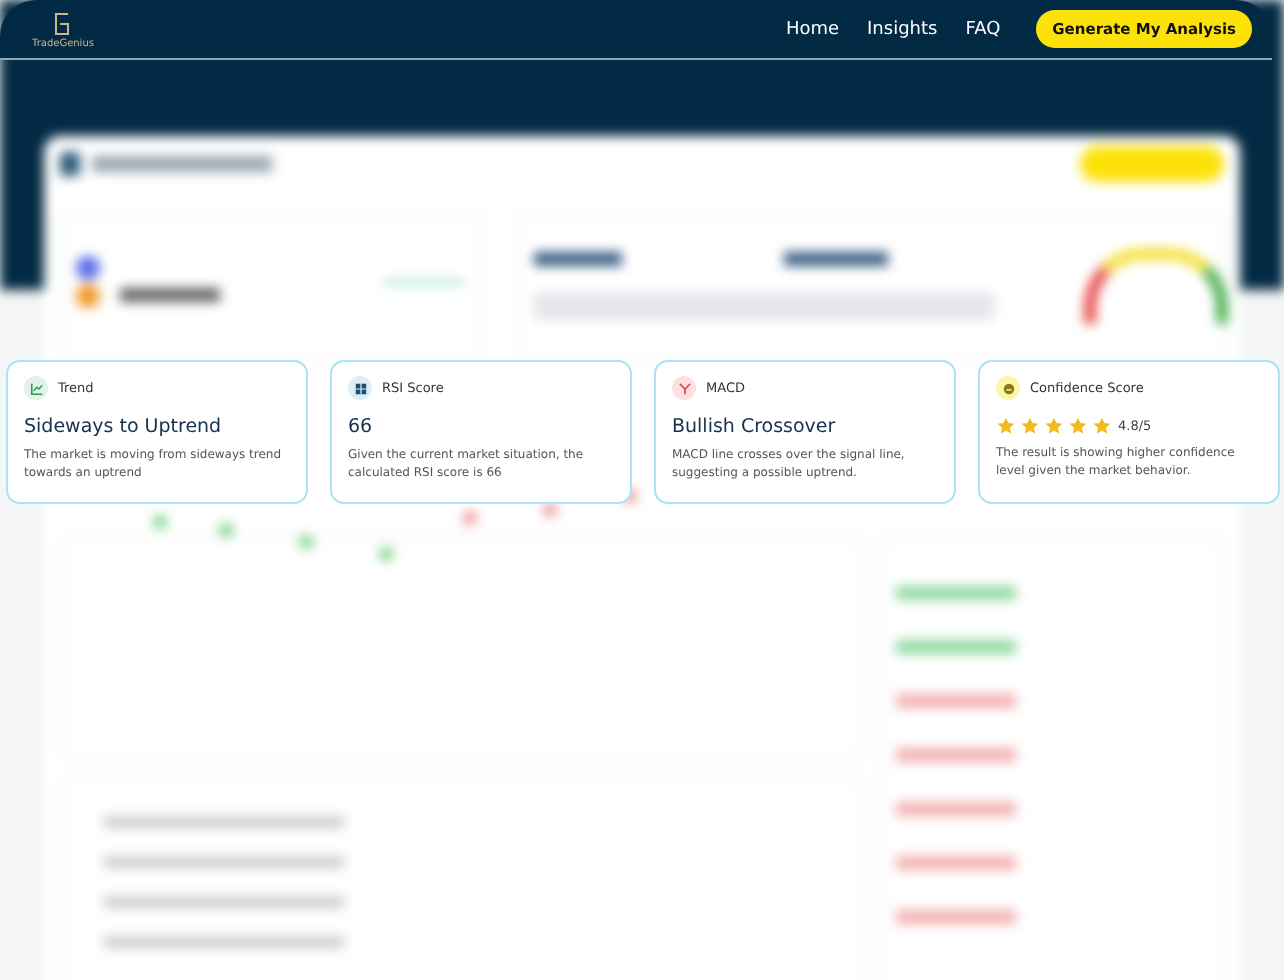 This screenshot has width=1284, height=980. Describe the element at coordinates (62, 23) in the screenshot. I see `logo-icon` at that location.